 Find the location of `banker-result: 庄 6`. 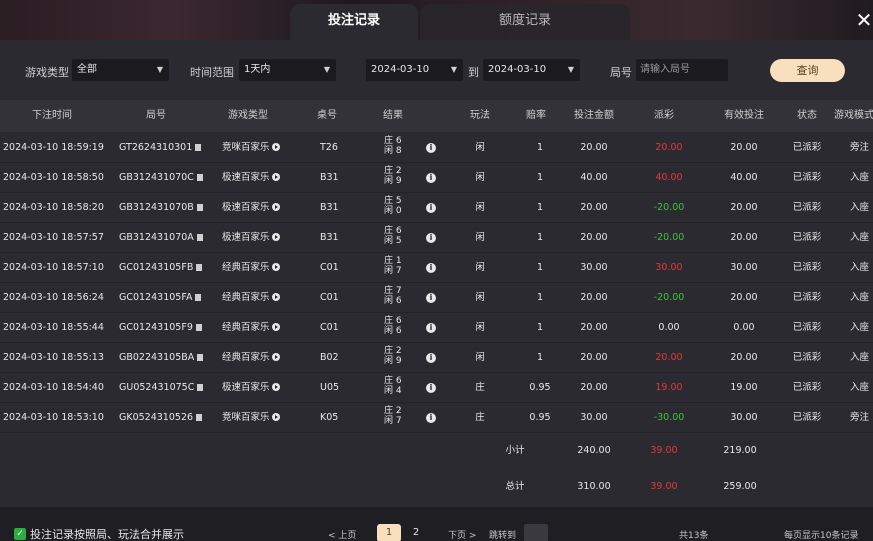

banker-result: 庄 6 is located at coordinates (393, 321).